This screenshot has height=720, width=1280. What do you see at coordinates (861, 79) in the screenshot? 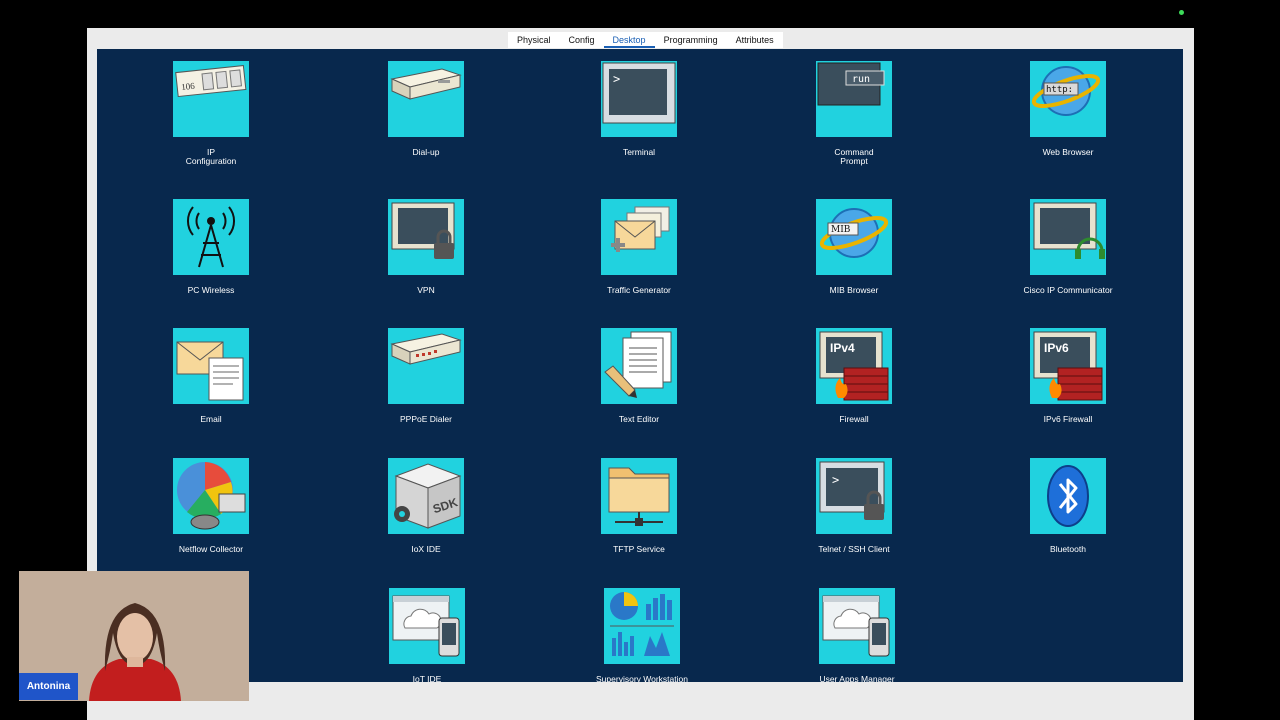
I see `svg-text: run` at bounding box center [861, 79].